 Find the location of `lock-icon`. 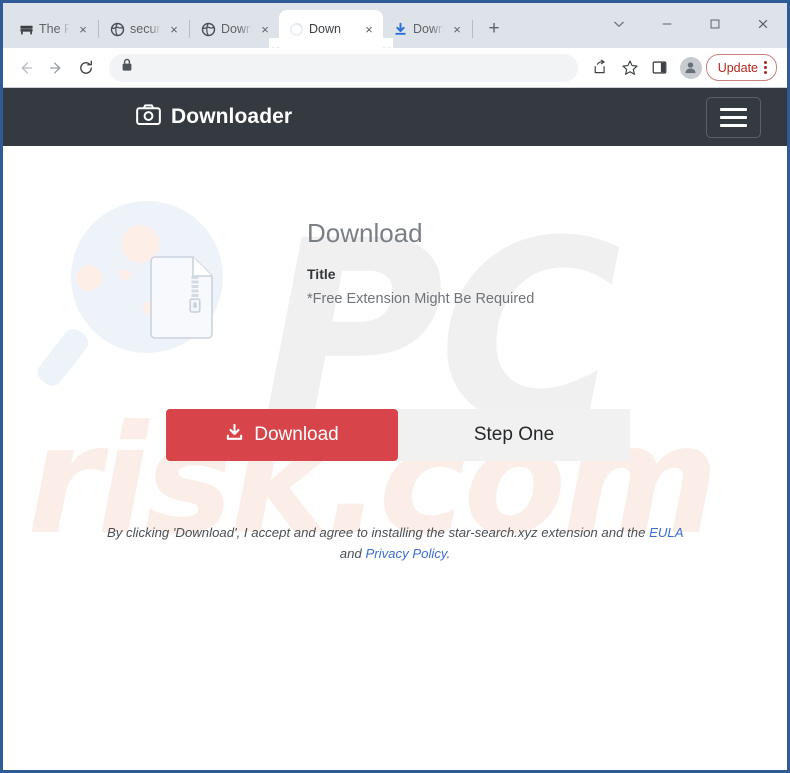

lock-icon is located at coordinates (127, 67).